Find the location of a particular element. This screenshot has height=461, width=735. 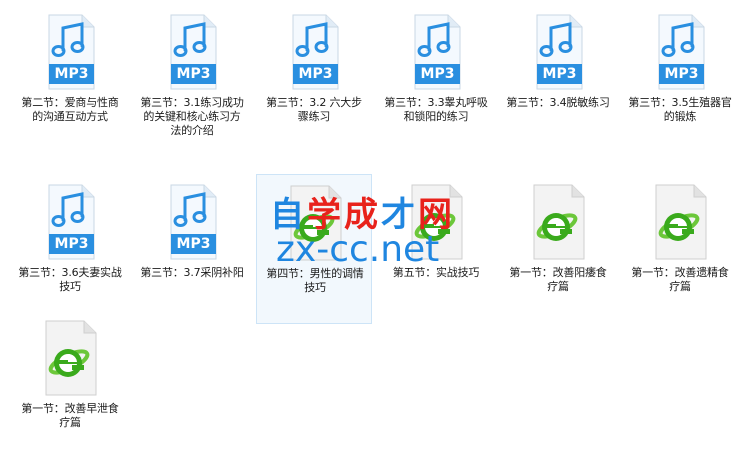

file-name-label: 第一节：改善阳痿食疗篇 is located at coordinates (558, 279).